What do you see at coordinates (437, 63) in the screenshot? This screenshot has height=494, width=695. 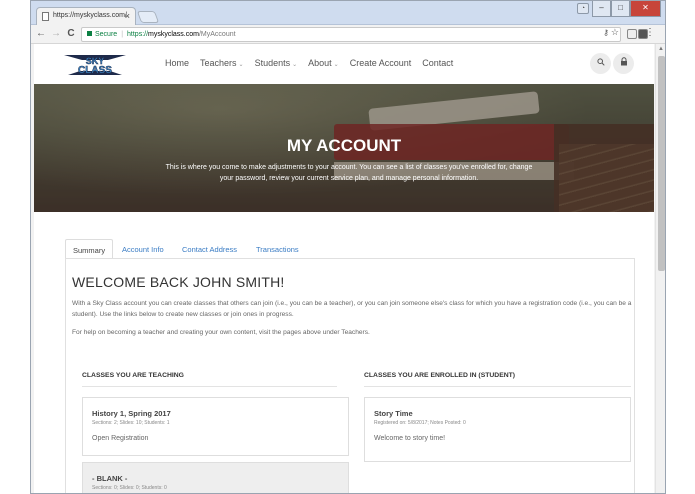 I see `nav-contact: Contact` at bounding box center [437, 63].